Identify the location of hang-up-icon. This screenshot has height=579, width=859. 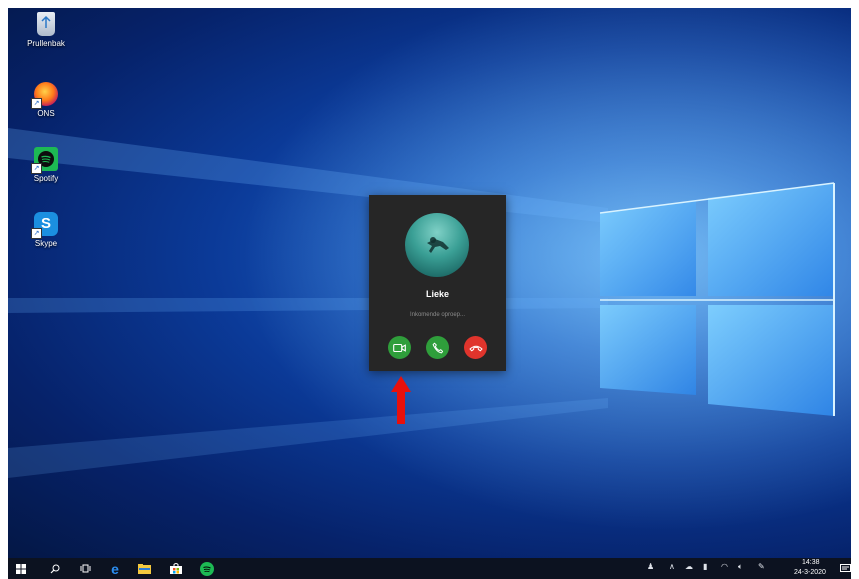
(475, 348).